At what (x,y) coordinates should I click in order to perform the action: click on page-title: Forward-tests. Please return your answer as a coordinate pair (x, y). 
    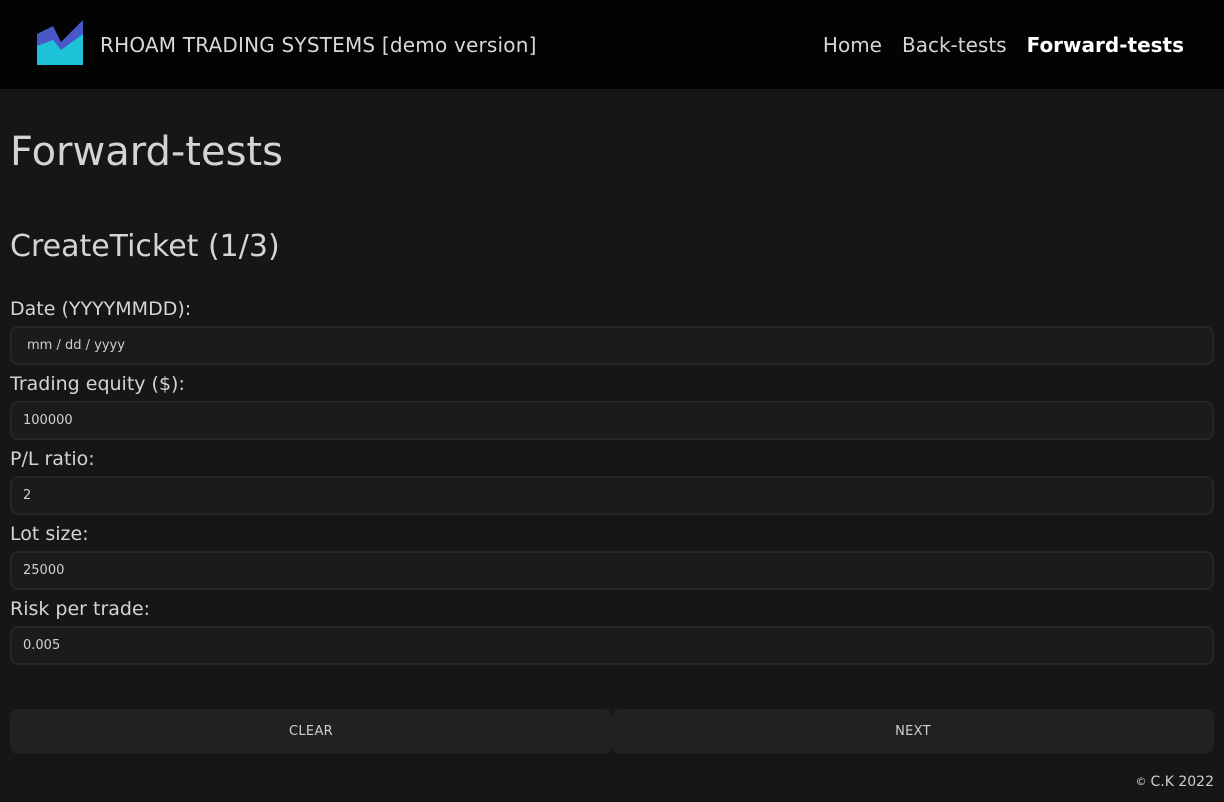
    Looking at the image, I should click on (146, 152).